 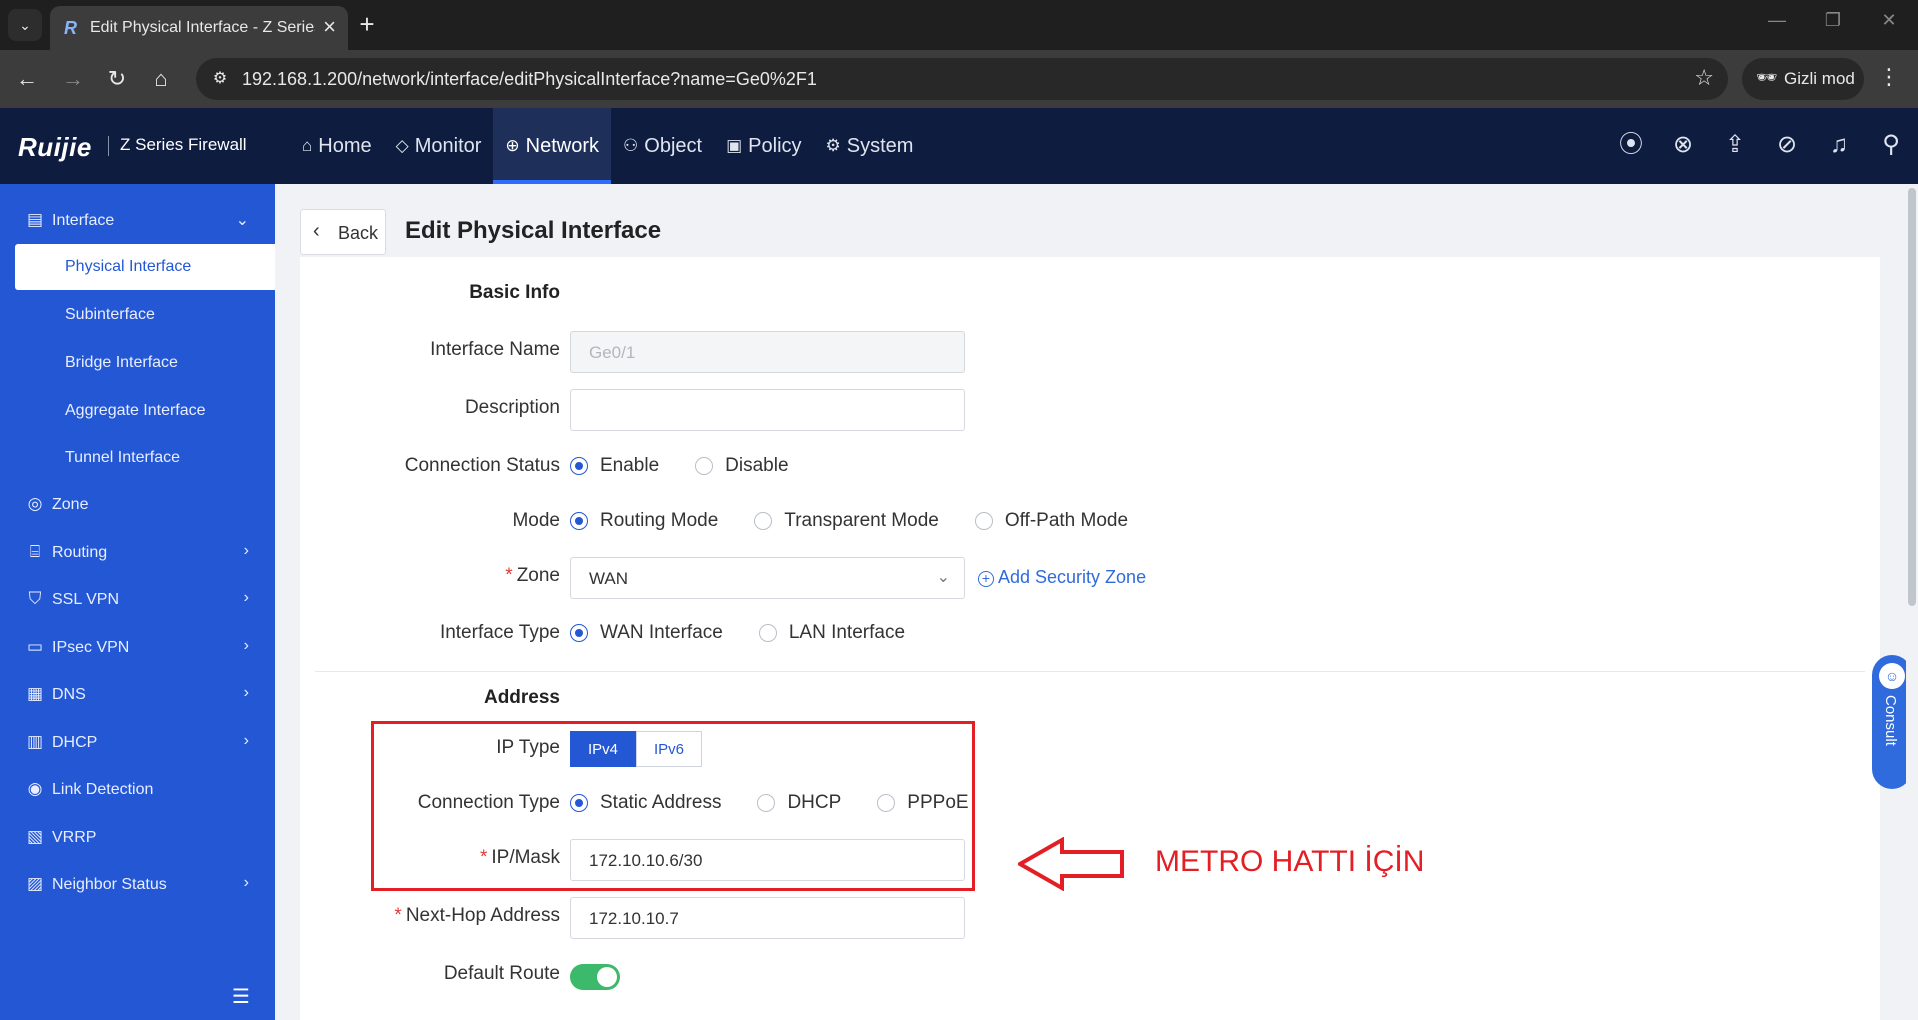 What do you see at coordinates (329, 27) in the screenshot?
I see `tab-close-icon: ×` at bounding box center [329, 27].